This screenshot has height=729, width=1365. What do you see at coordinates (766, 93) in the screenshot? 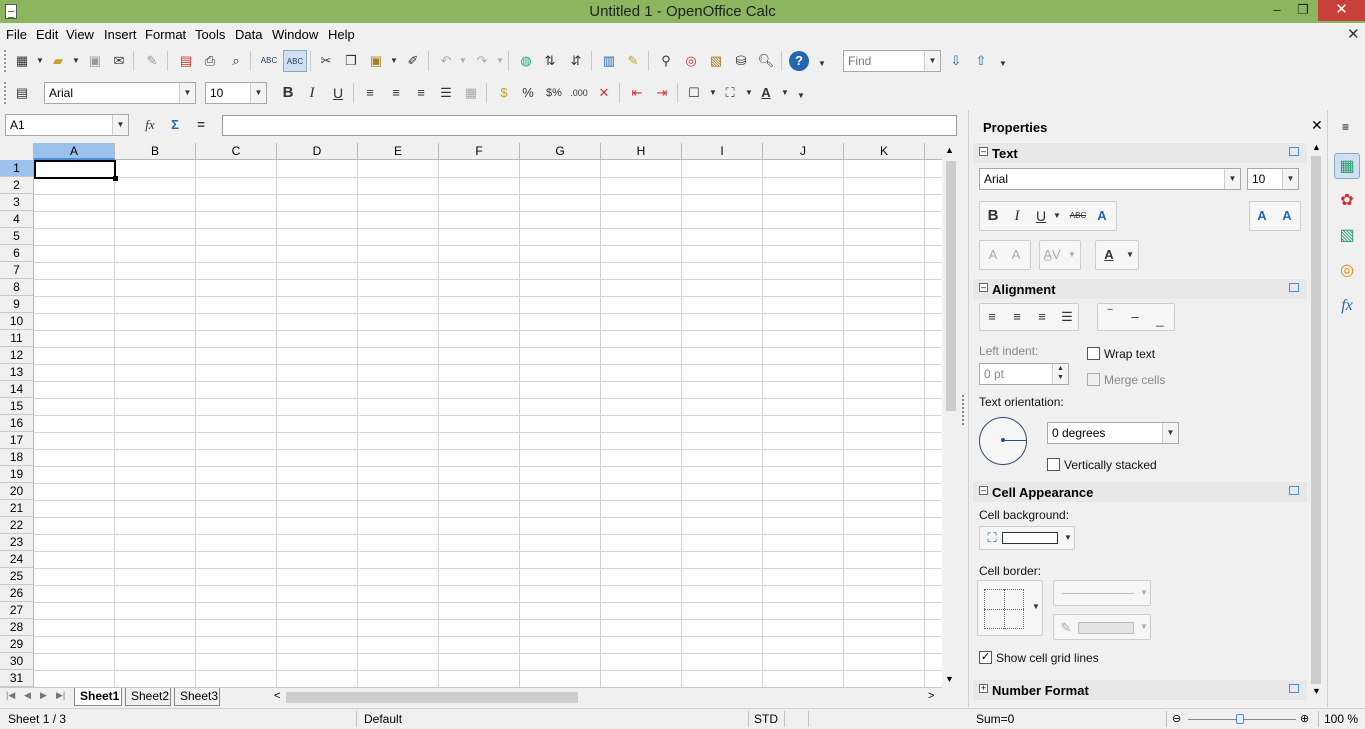
I see `font-color-icon: A` at bounding box center [766, 93].